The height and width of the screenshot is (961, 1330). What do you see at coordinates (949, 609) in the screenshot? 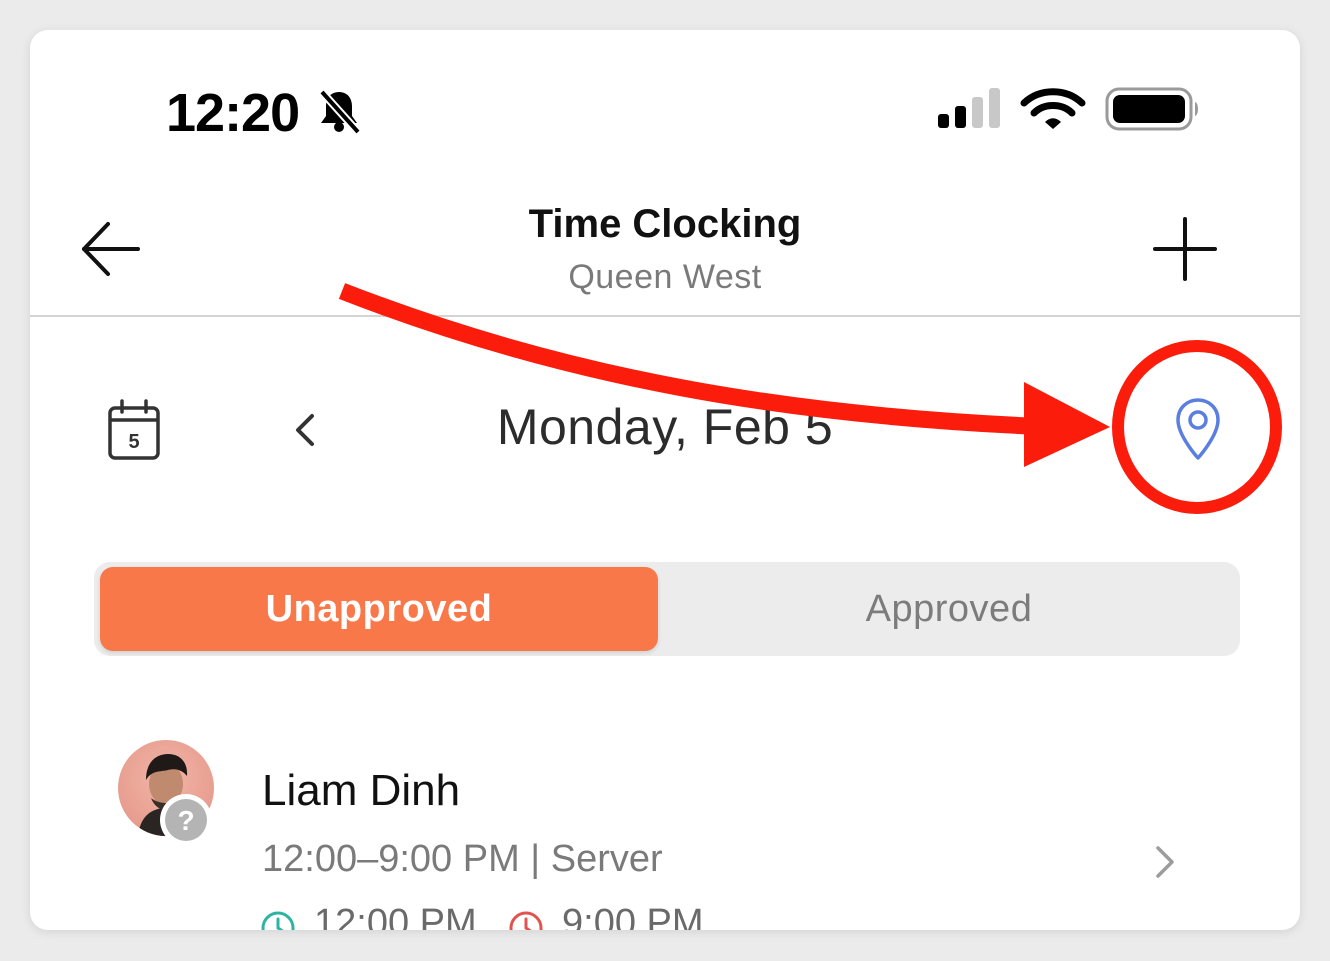
I see `tab-approved: Approved` at bounding box center [949, 609].